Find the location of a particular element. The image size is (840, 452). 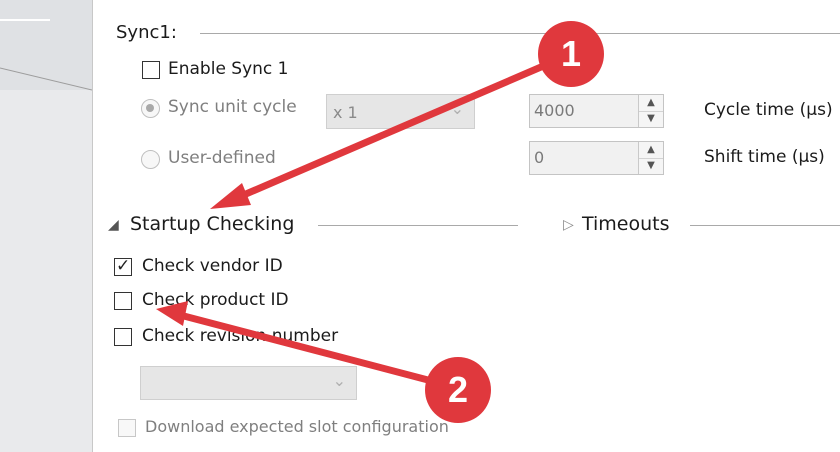

annotation-arrow-2-head is located at coordinates (172, 313).